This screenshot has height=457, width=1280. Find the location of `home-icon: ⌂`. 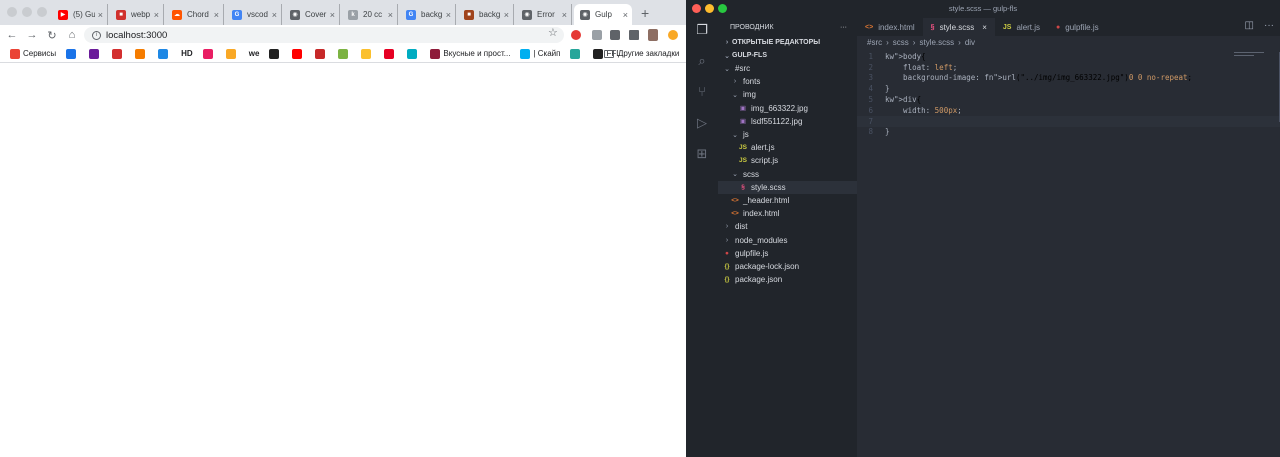

home-icon: ⌂ is located at coordinates (72, 35).